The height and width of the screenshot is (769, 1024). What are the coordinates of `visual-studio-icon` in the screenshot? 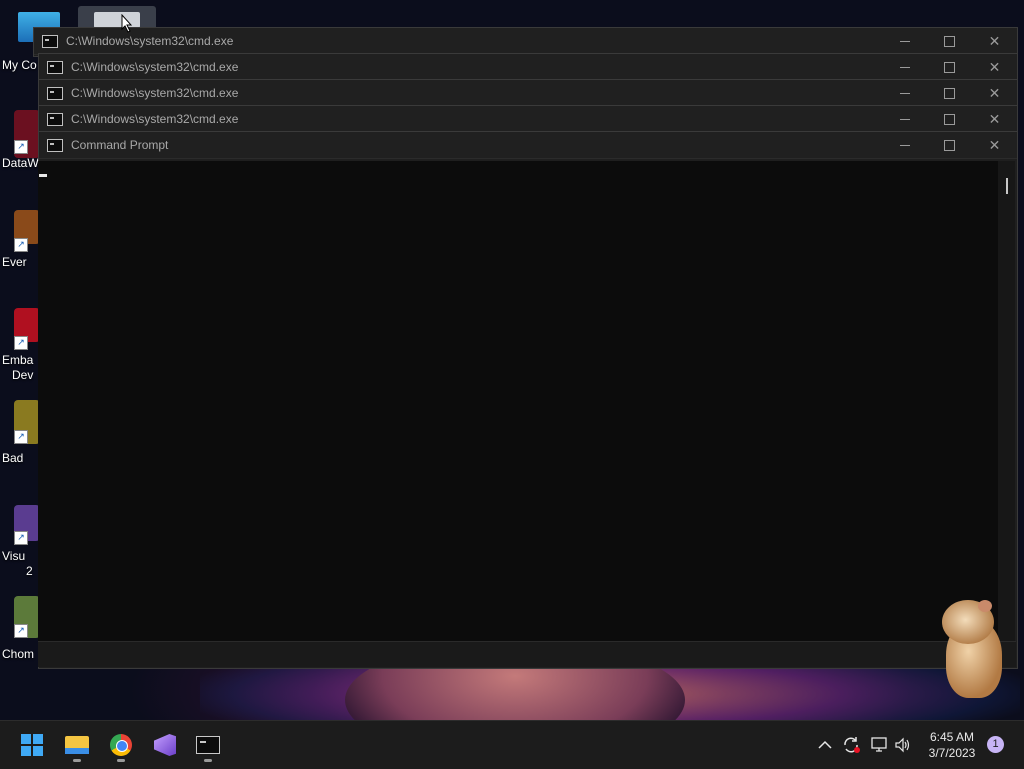 It's located at (165, 745).